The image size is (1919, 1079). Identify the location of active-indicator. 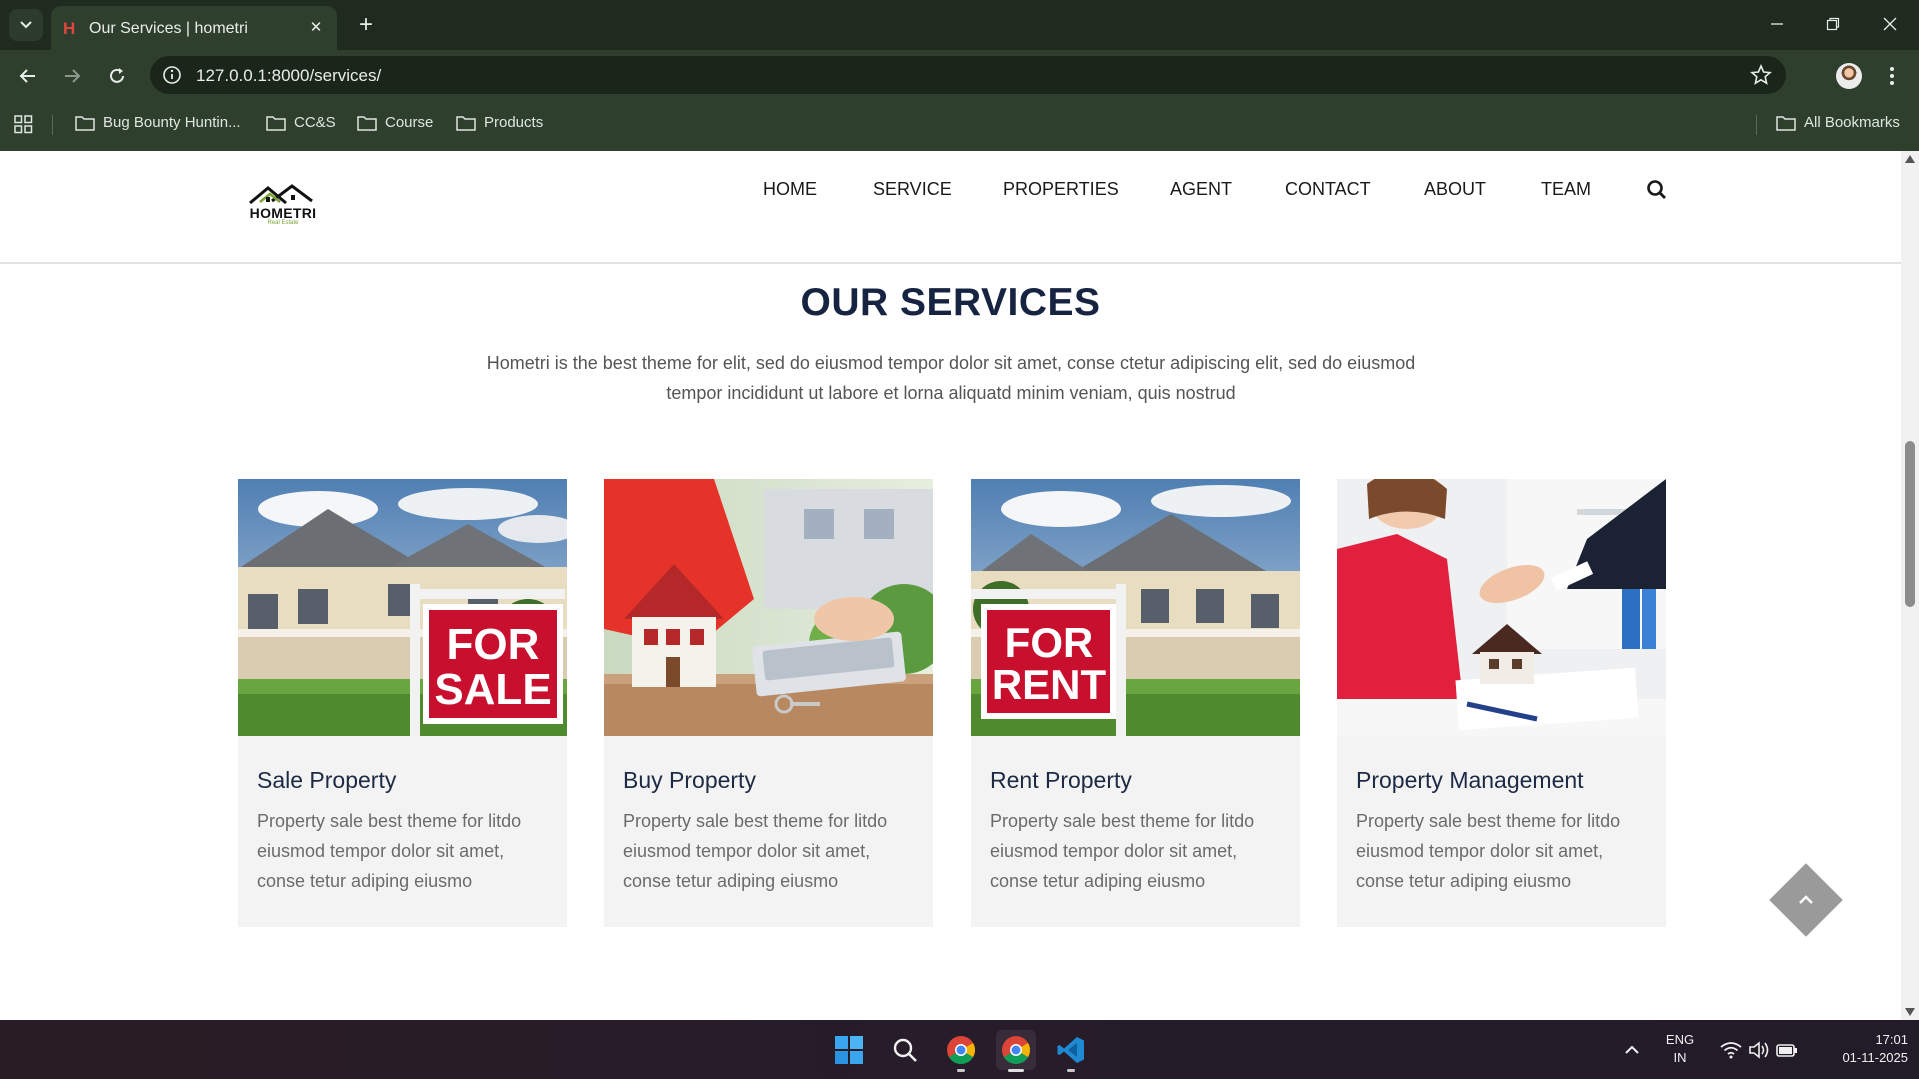
(1016, 1070).